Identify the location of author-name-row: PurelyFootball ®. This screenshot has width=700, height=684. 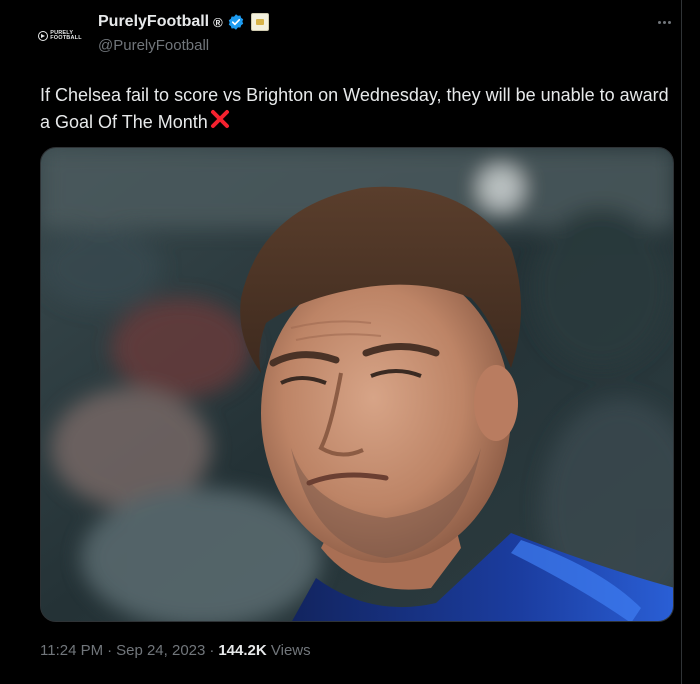
(183, 22).